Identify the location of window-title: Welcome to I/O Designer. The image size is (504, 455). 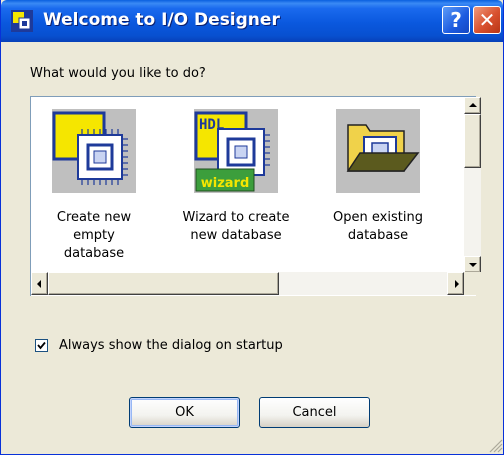
(161, 20).